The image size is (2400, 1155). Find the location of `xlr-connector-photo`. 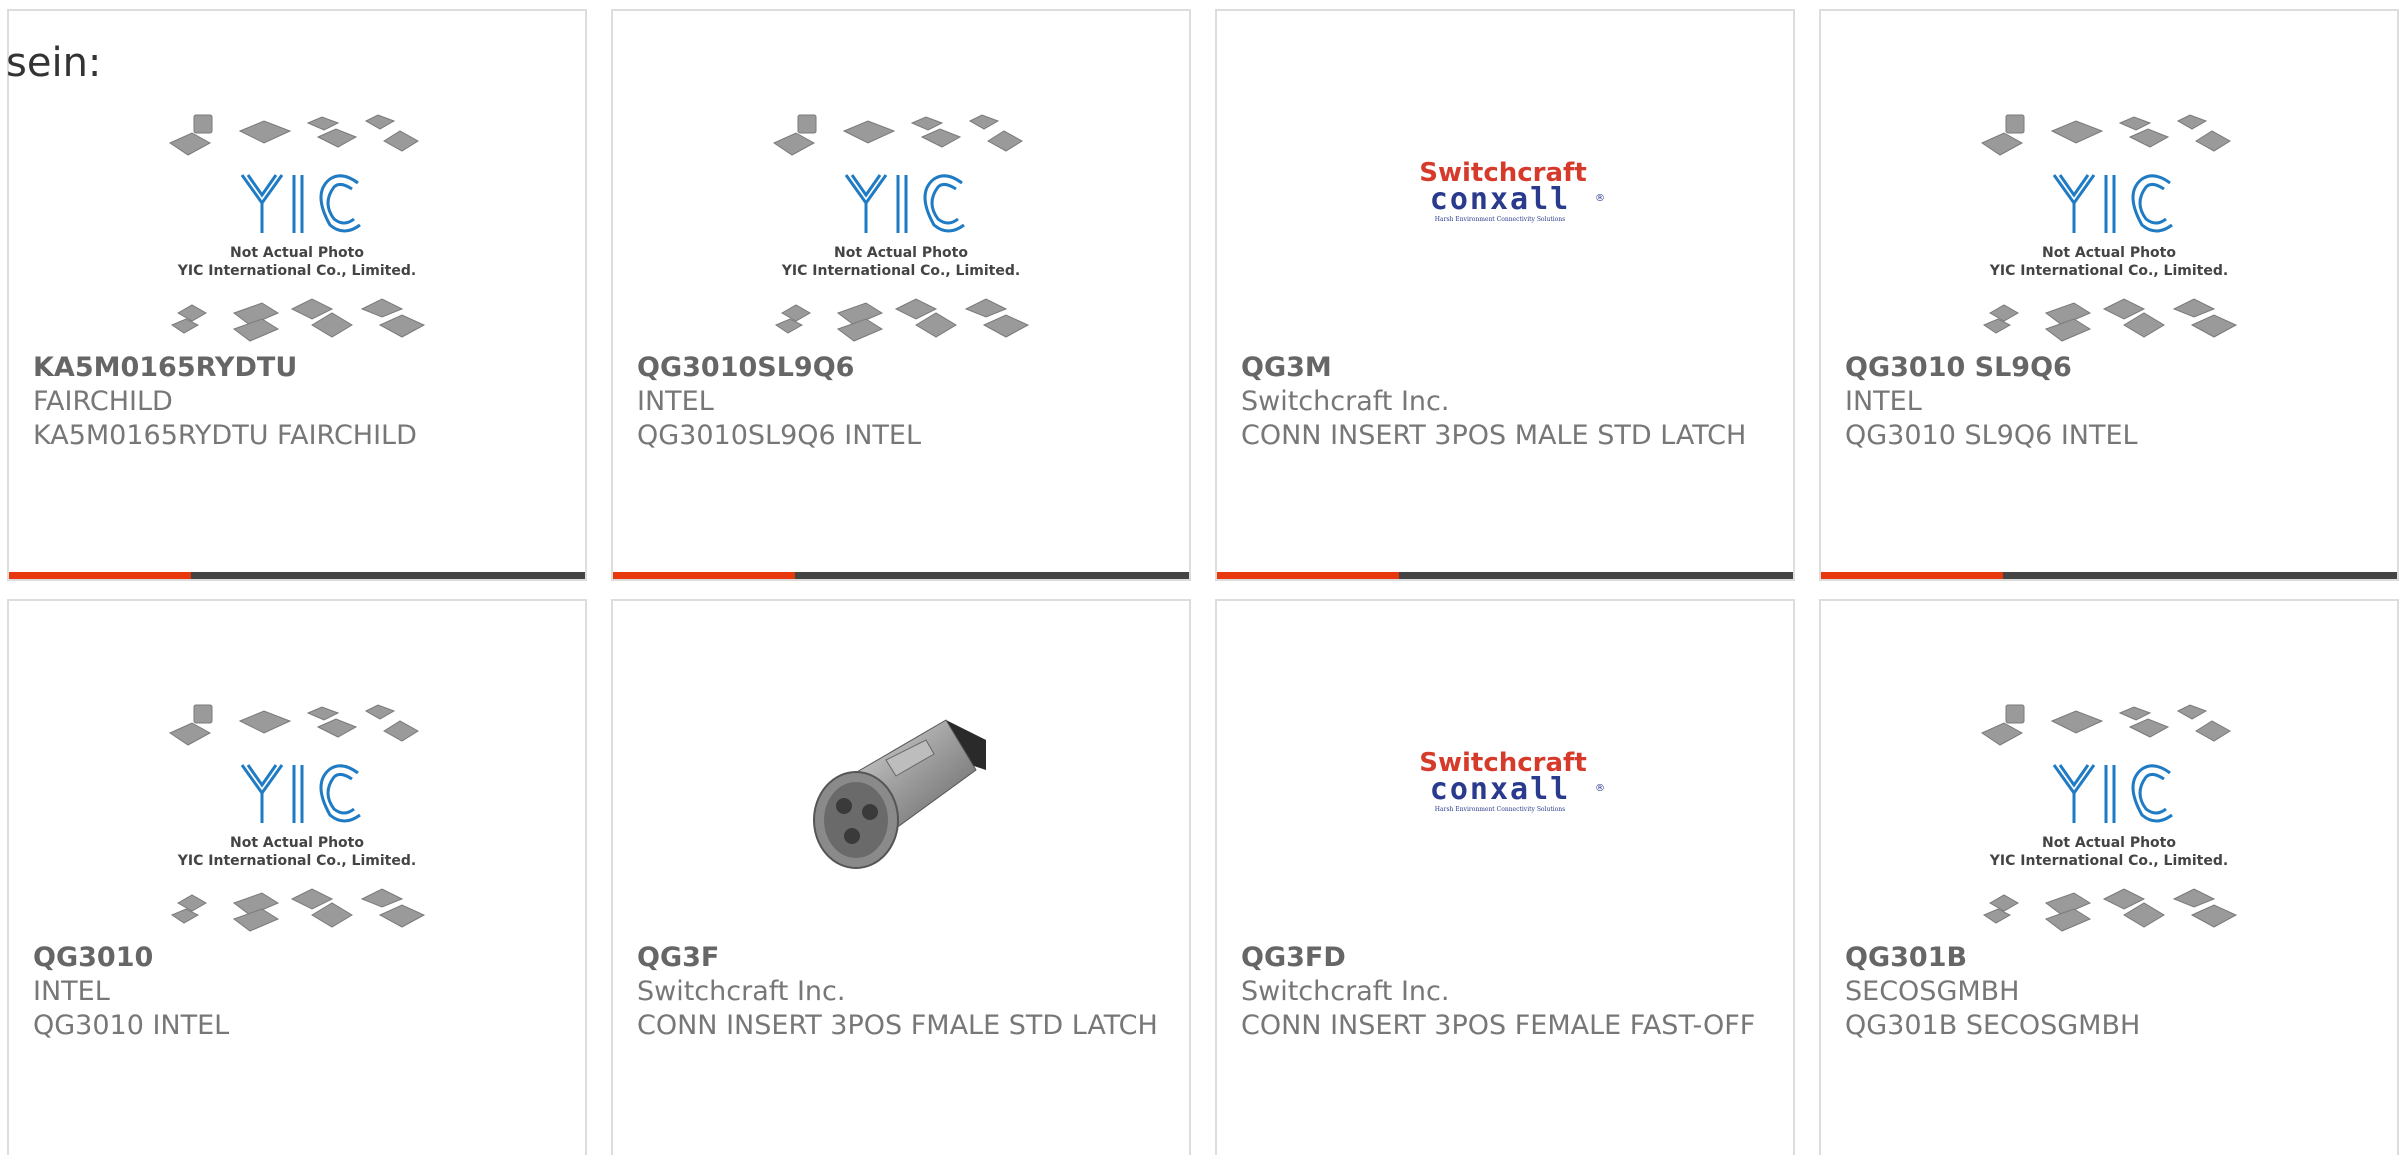

xlr-connector-photo is located at coordinates (899, 794).